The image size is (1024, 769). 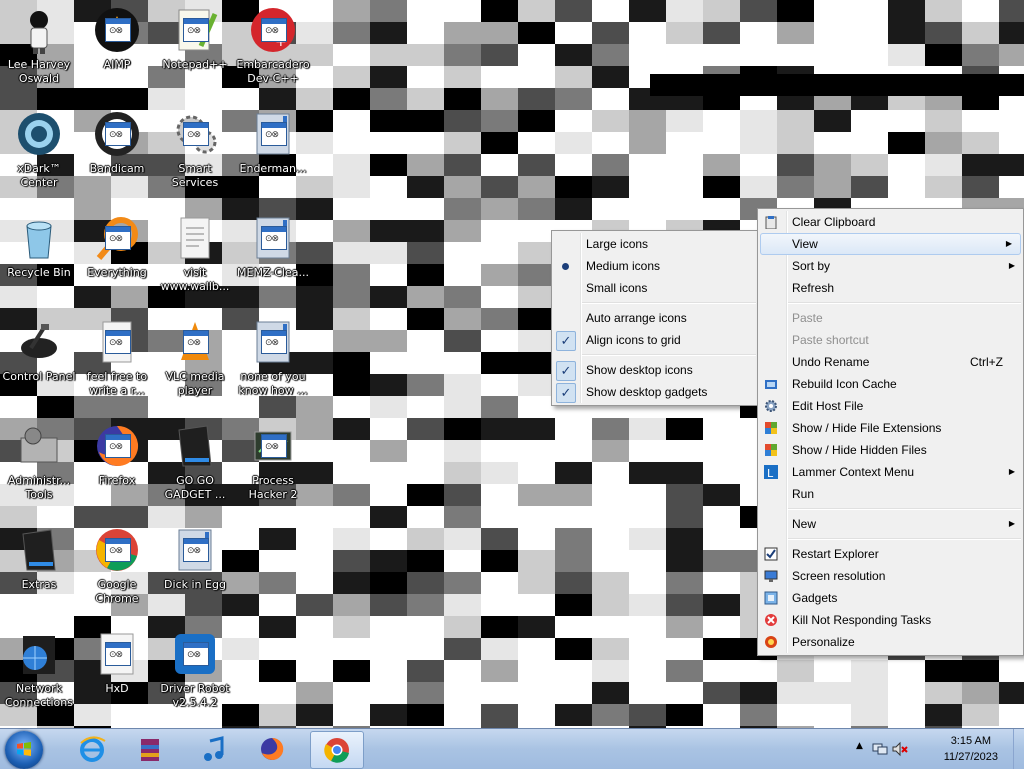 What do you see at coordinates (970, 757) in the screenshot?
I see `clock-date: 11/27/2023` at bounding box center [970, 757].